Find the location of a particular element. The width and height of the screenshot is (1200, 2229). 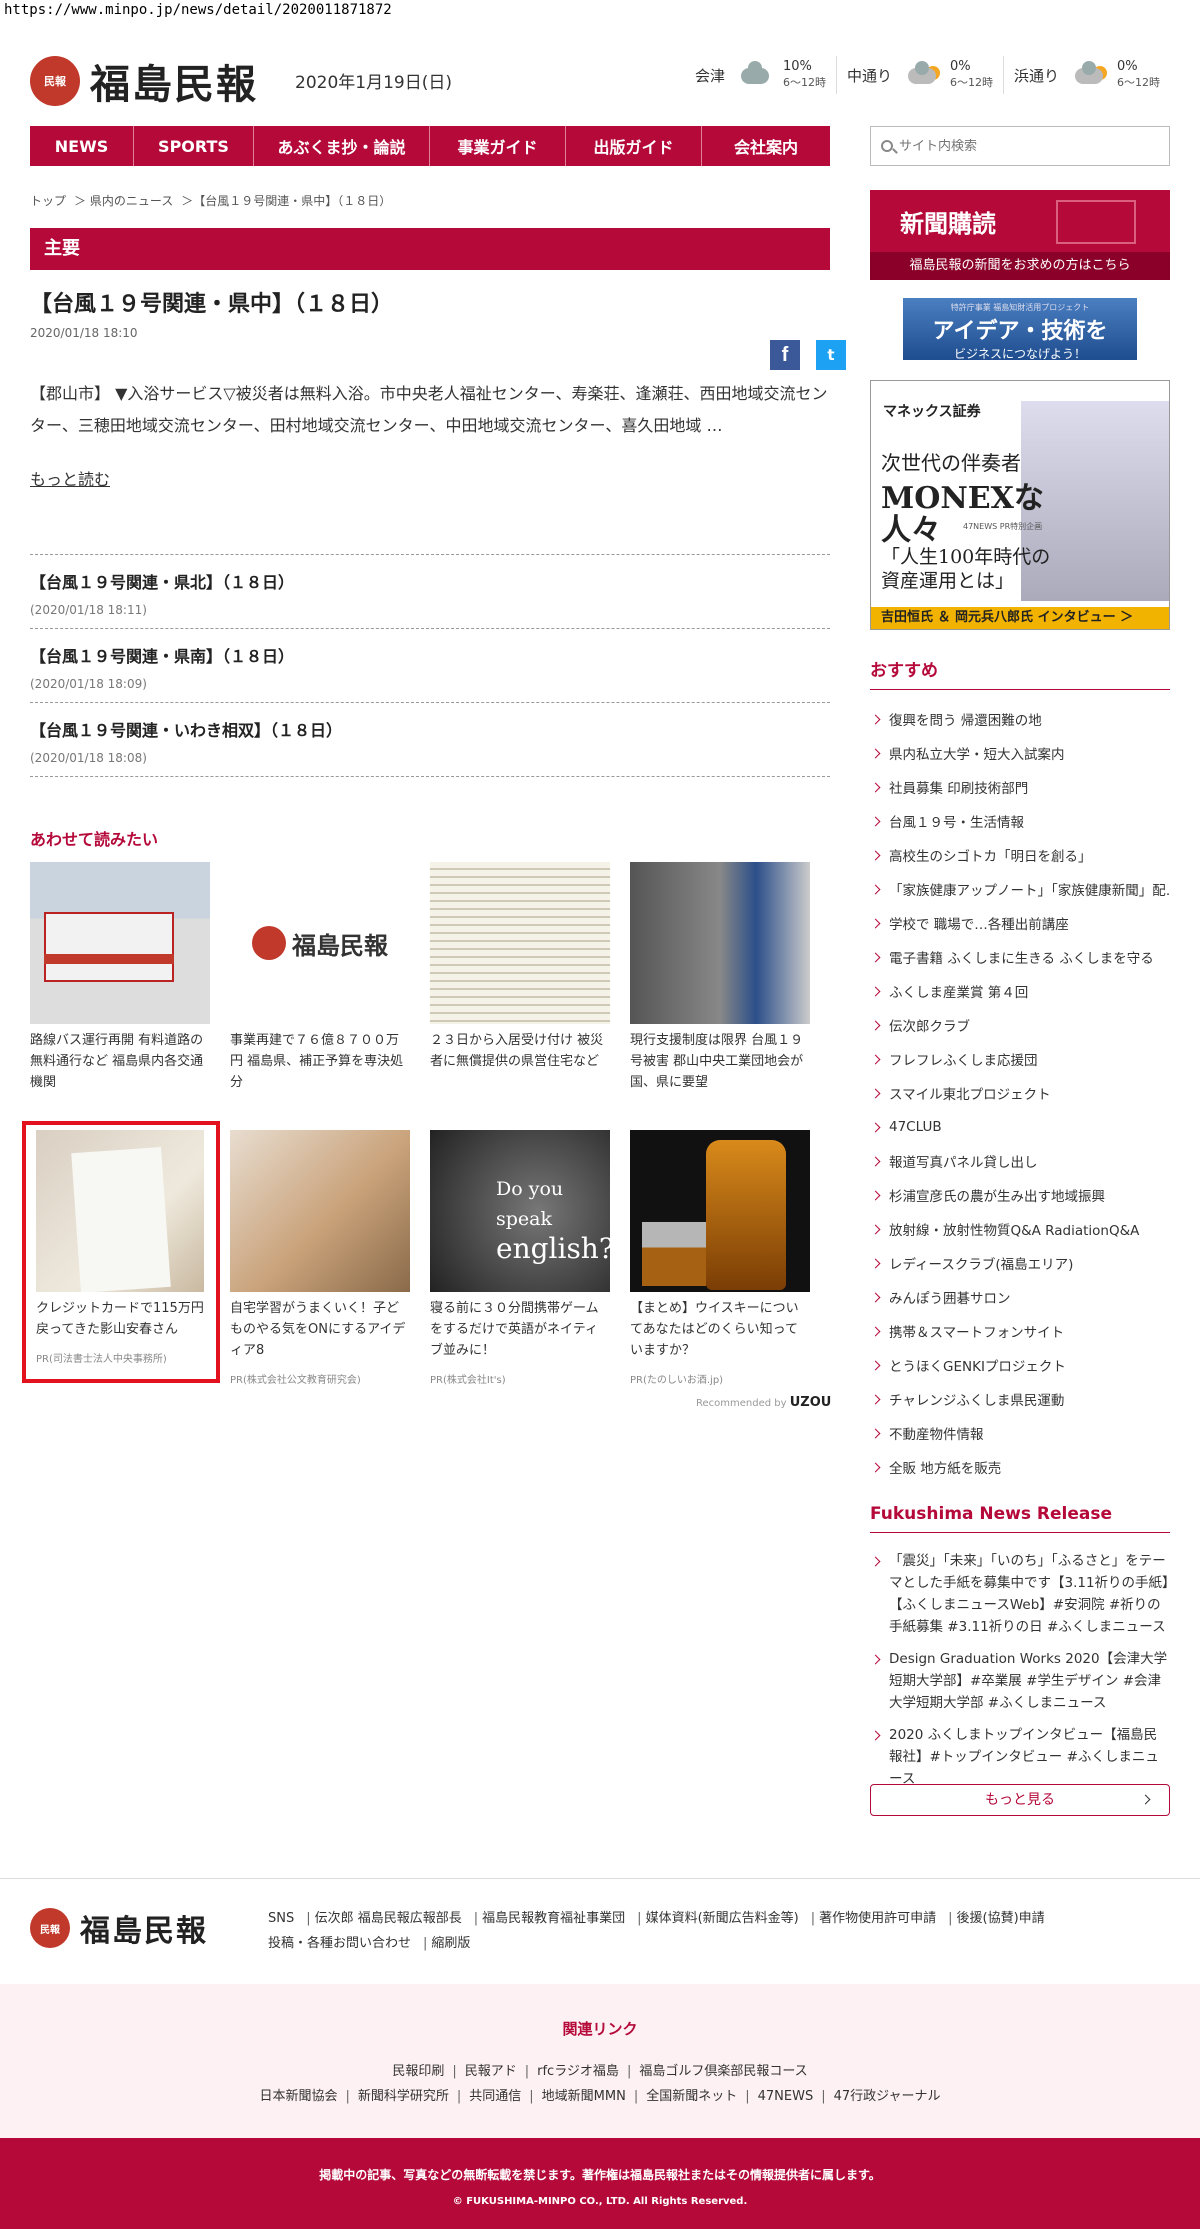

recommend-item: 携帯＆スマートフォンサイト is located at coordinates (1020, 1331).